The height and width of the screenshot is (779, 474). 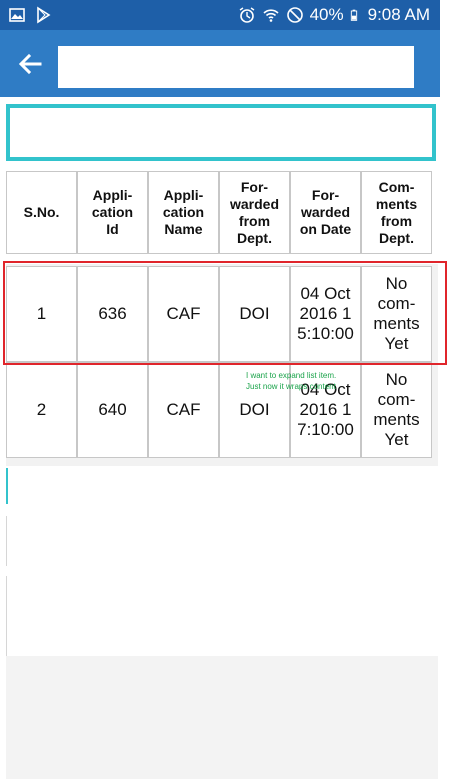 What do you see at coordinates (183, 410) in the screenshot?
I see `row-2-application-name: CAF` at bounding box center [183, 410].